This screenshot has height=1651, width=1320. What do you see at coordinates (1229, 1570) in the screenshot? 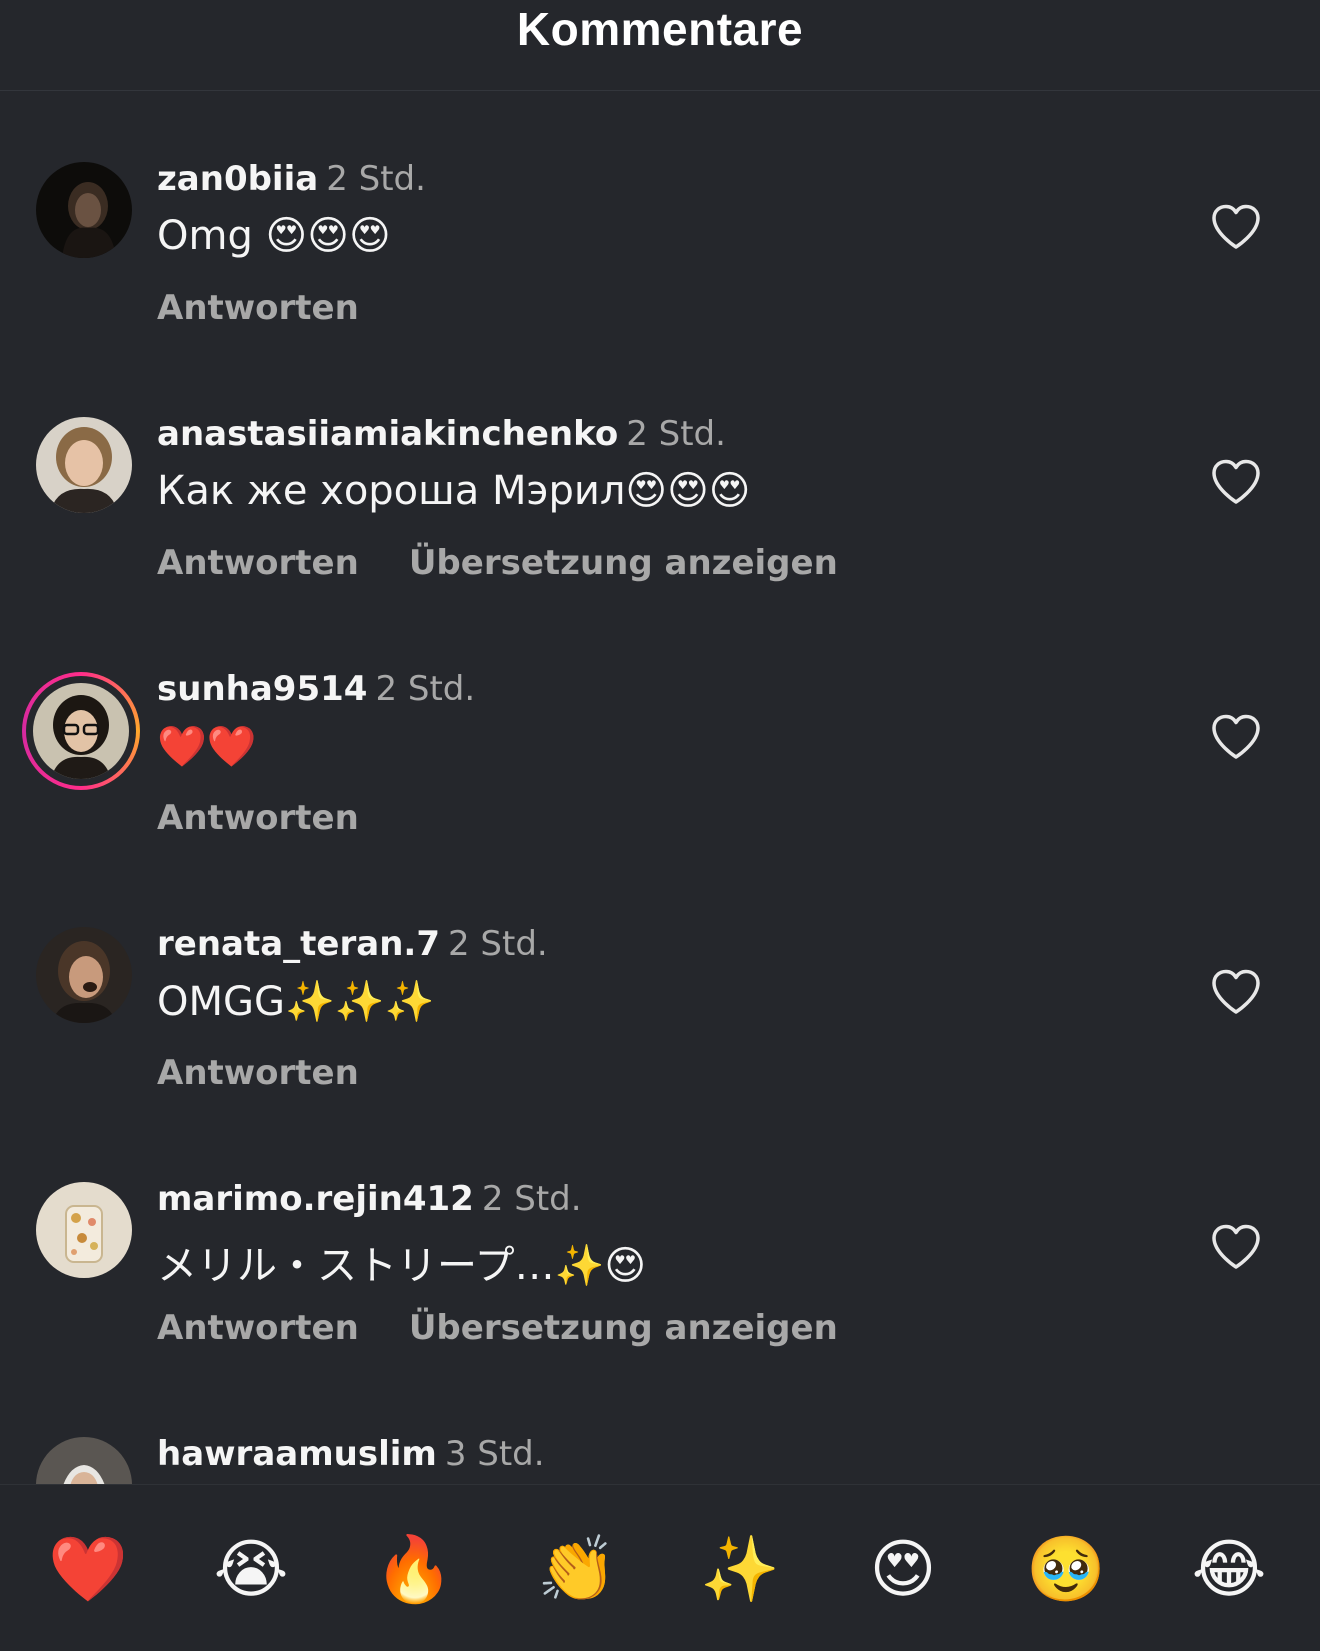
I see `emoji-laughing-button: 😂` at bounding box center [1229, 1570].